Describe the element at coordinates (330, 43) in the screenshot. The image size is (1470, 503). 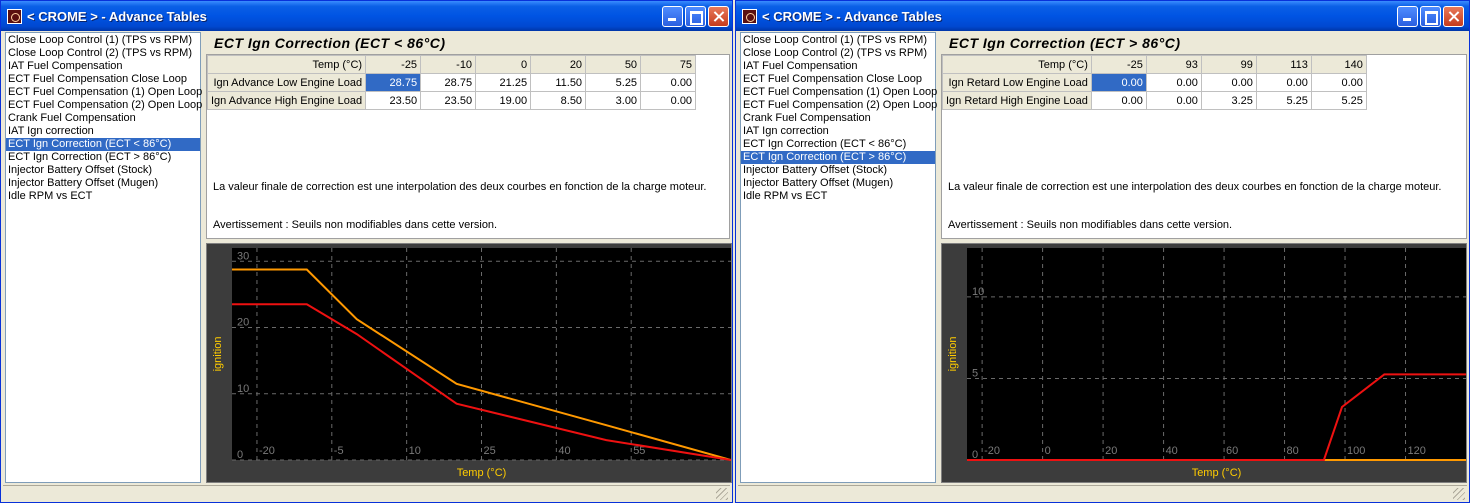
I see `table-title: ECT Ign Correction (ECT < 86°C)` at that location.